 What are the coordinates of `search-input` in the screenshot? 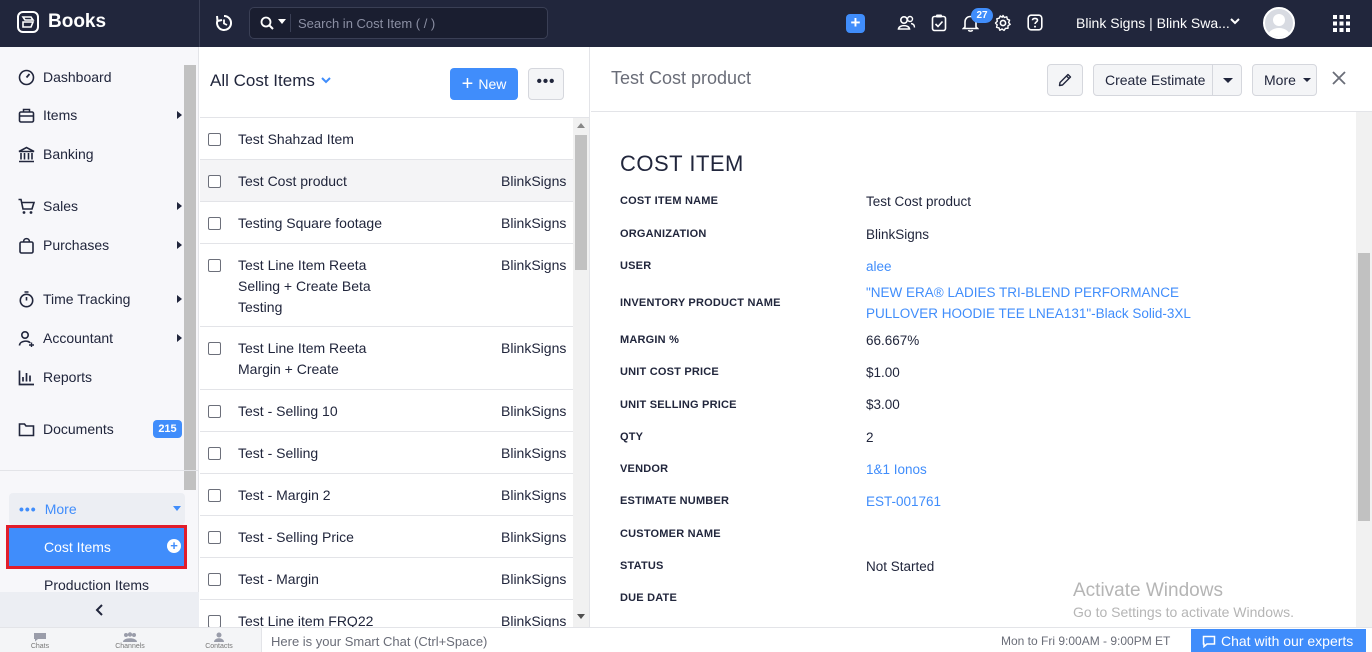 It's located at (418, 23).